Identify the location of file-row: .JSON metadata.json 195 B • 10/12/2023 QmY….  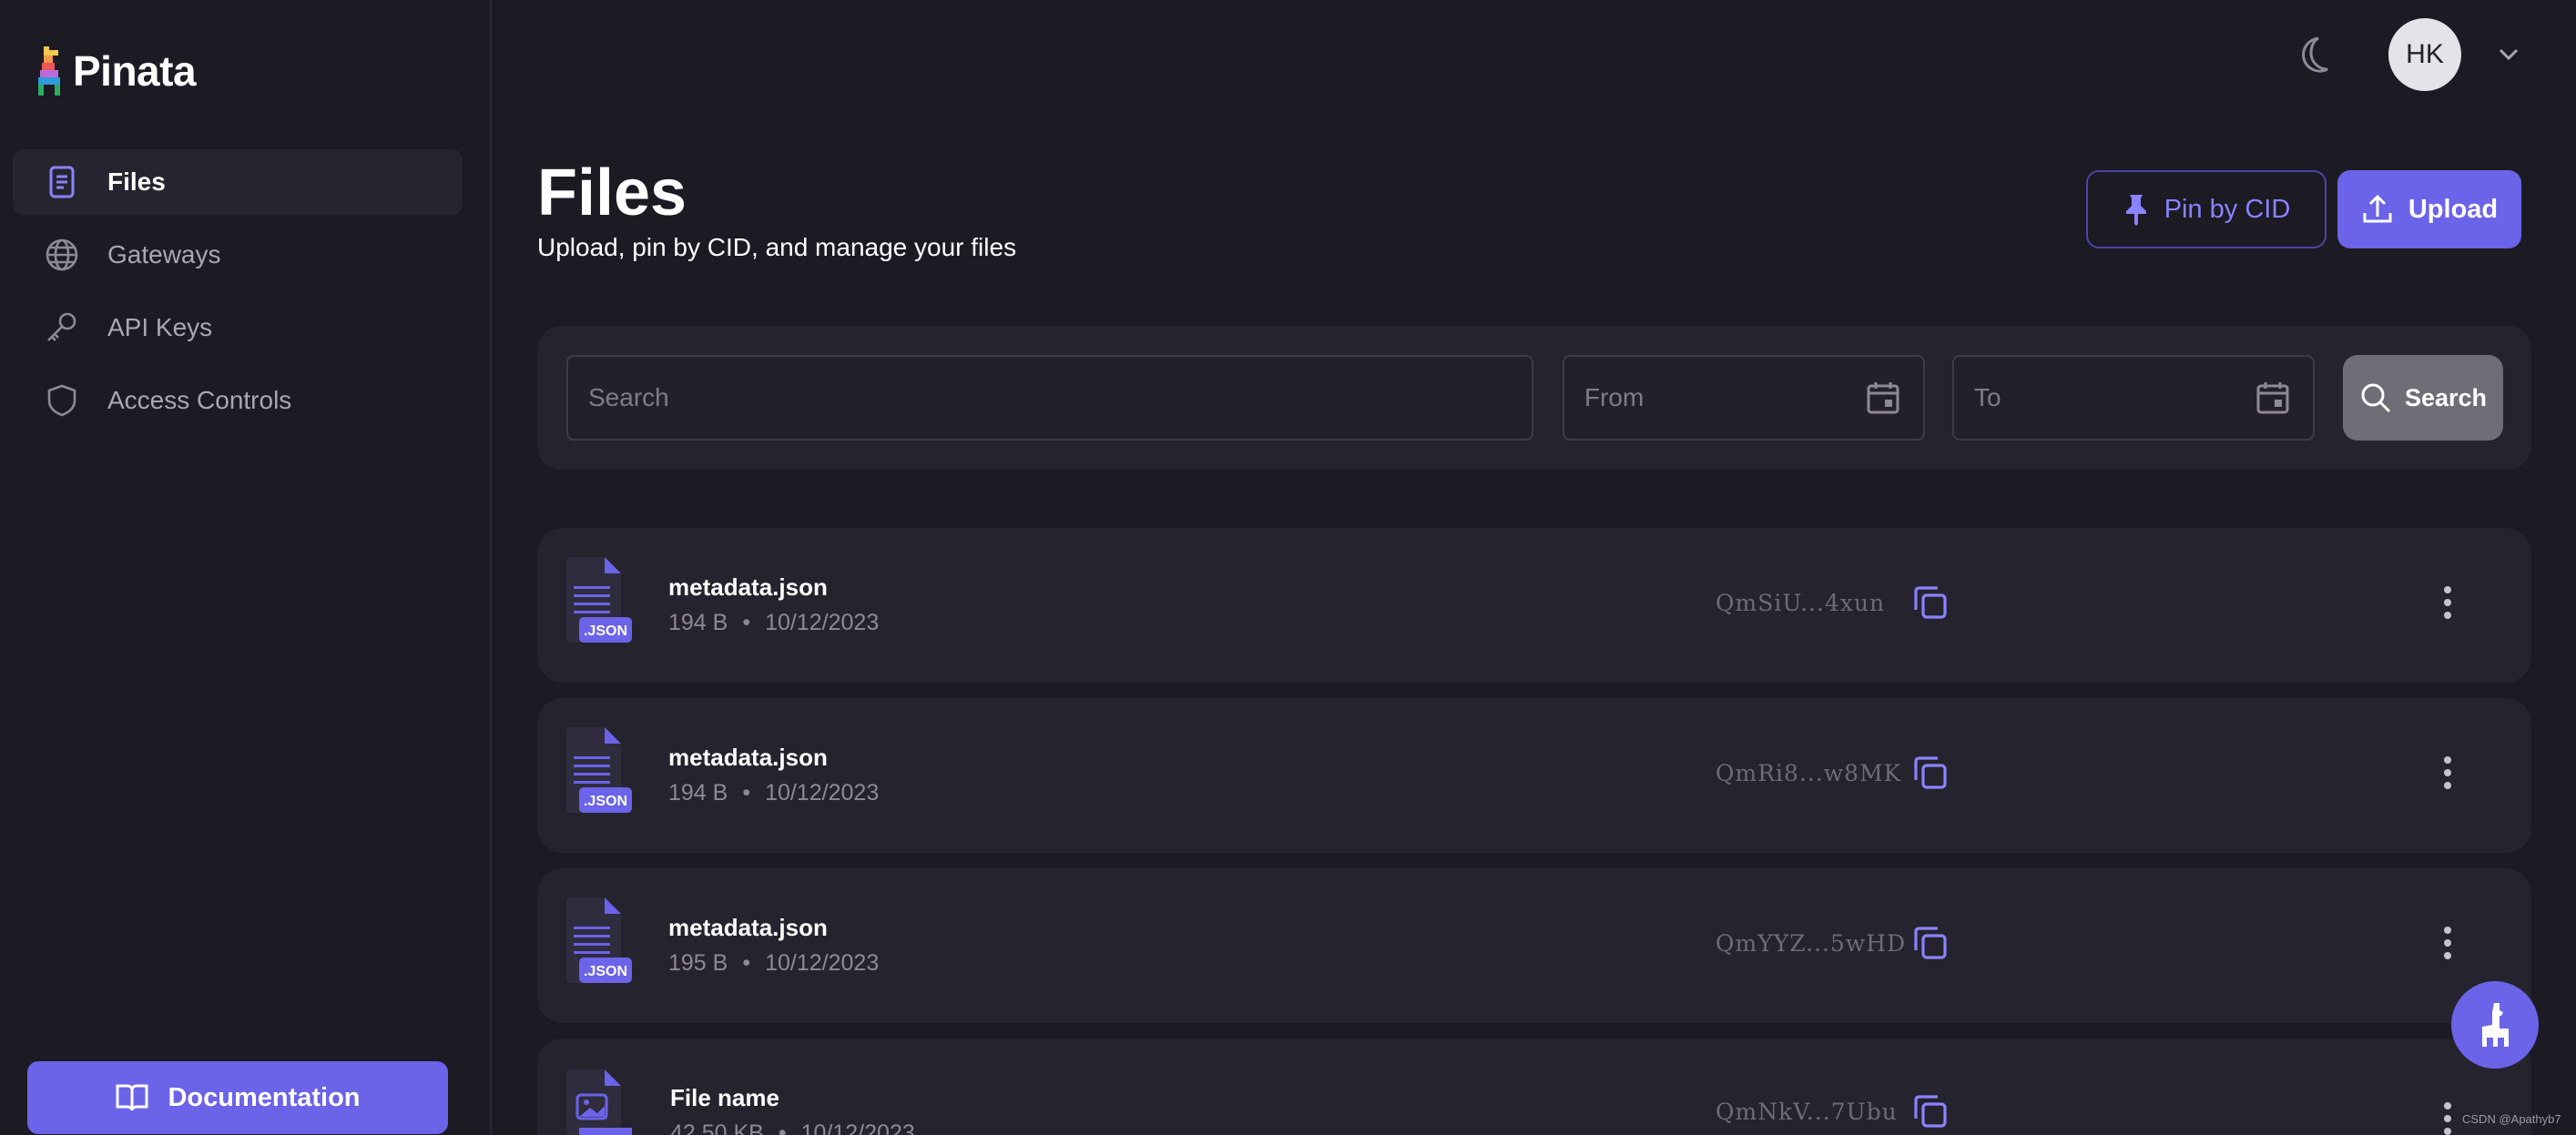
(1534, 946).